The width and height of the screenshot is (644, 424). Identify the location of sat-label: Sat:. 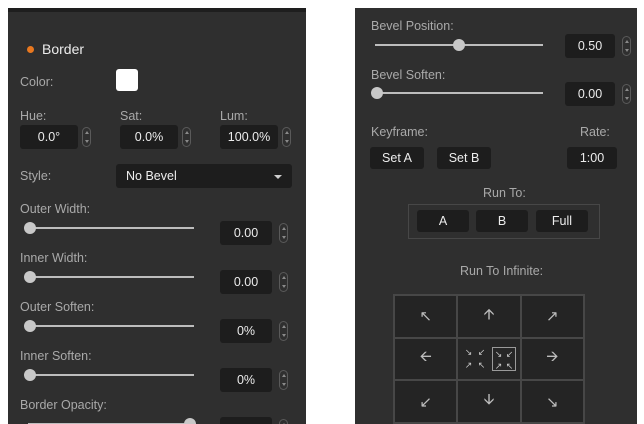
(131, 116).